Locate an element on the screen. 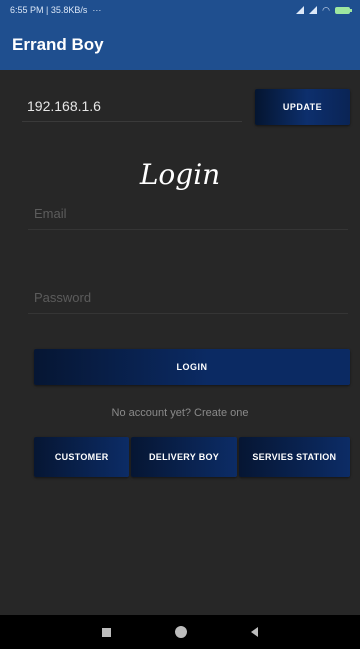 This screenshot has height=649, width=360. status-time: 6:55 PM | 35.8KB/s is located at coordinates (49, 10).